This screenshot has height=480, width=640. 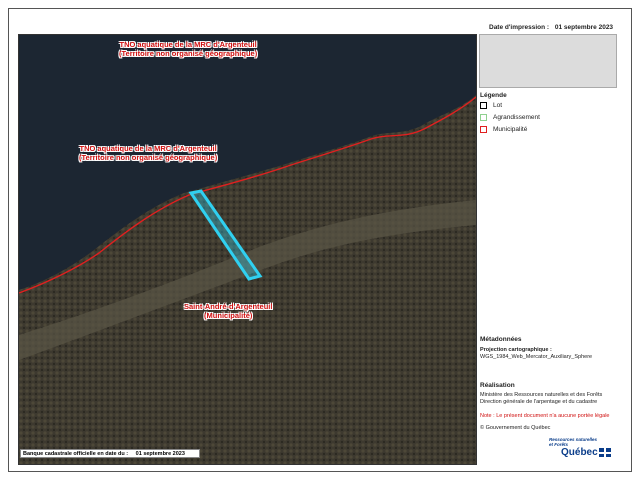 What do you see at coordinates (498, 105) in the screenshot?
I see `legend-label-lot: Lot` at bounding box center [498, 105].